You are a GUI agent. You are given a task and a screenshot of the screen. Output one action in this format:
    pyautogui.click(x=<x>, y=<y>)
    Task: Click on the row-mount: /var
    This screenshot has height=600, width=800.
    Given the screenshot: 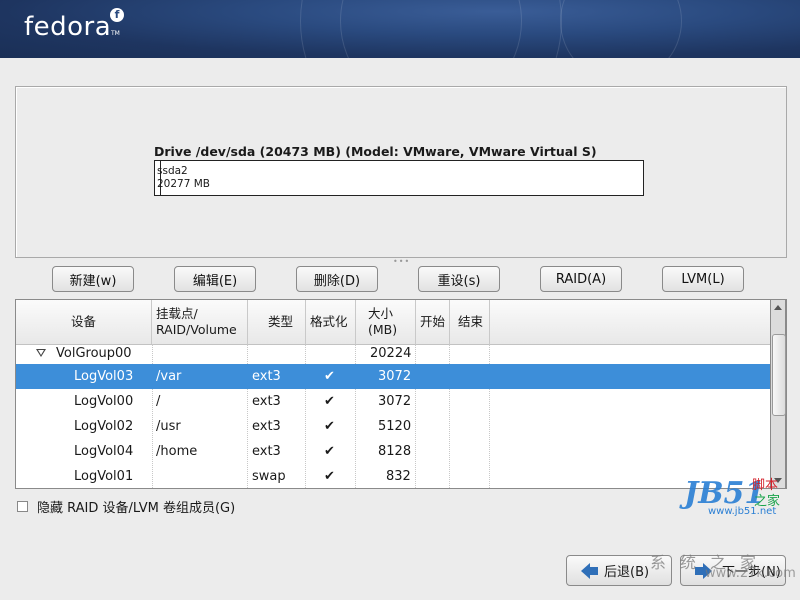 What is the action you would take?
    pyautogui.click(x=169, y=376)
    